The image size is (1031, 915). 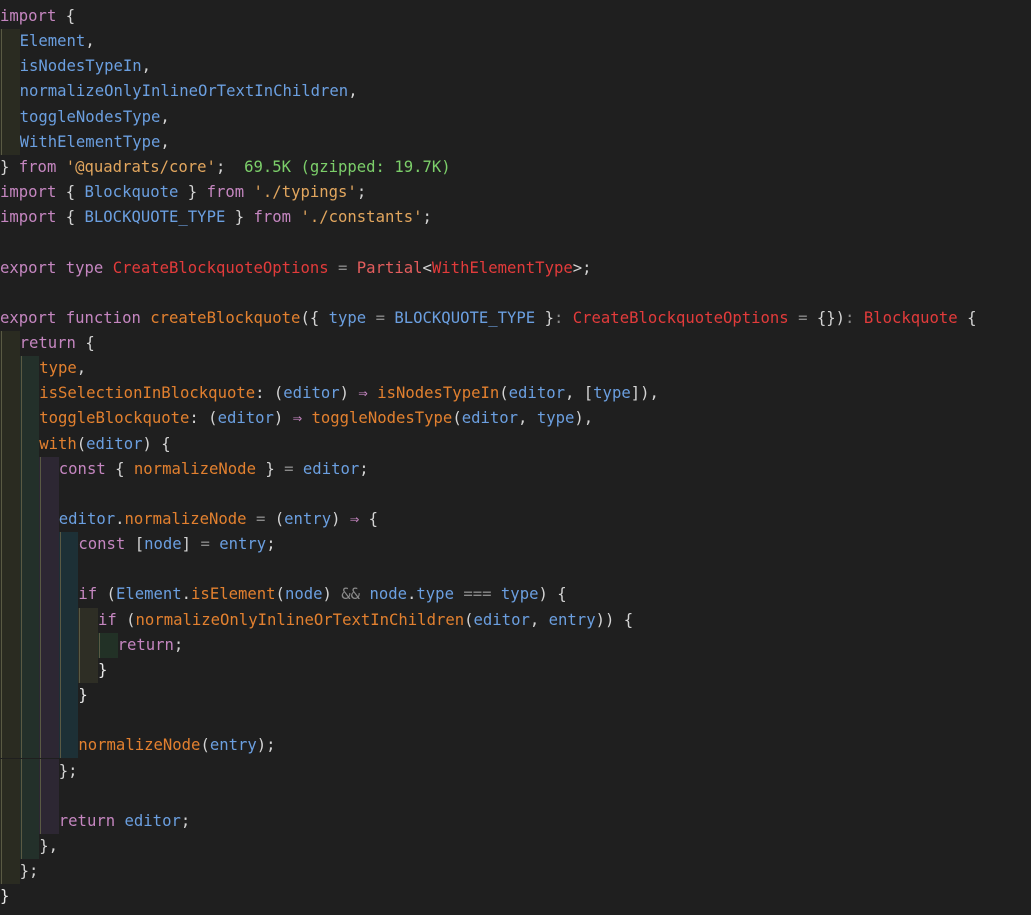 I want to click on code-line: const [node] = entry;, so click(x=138, y=545).